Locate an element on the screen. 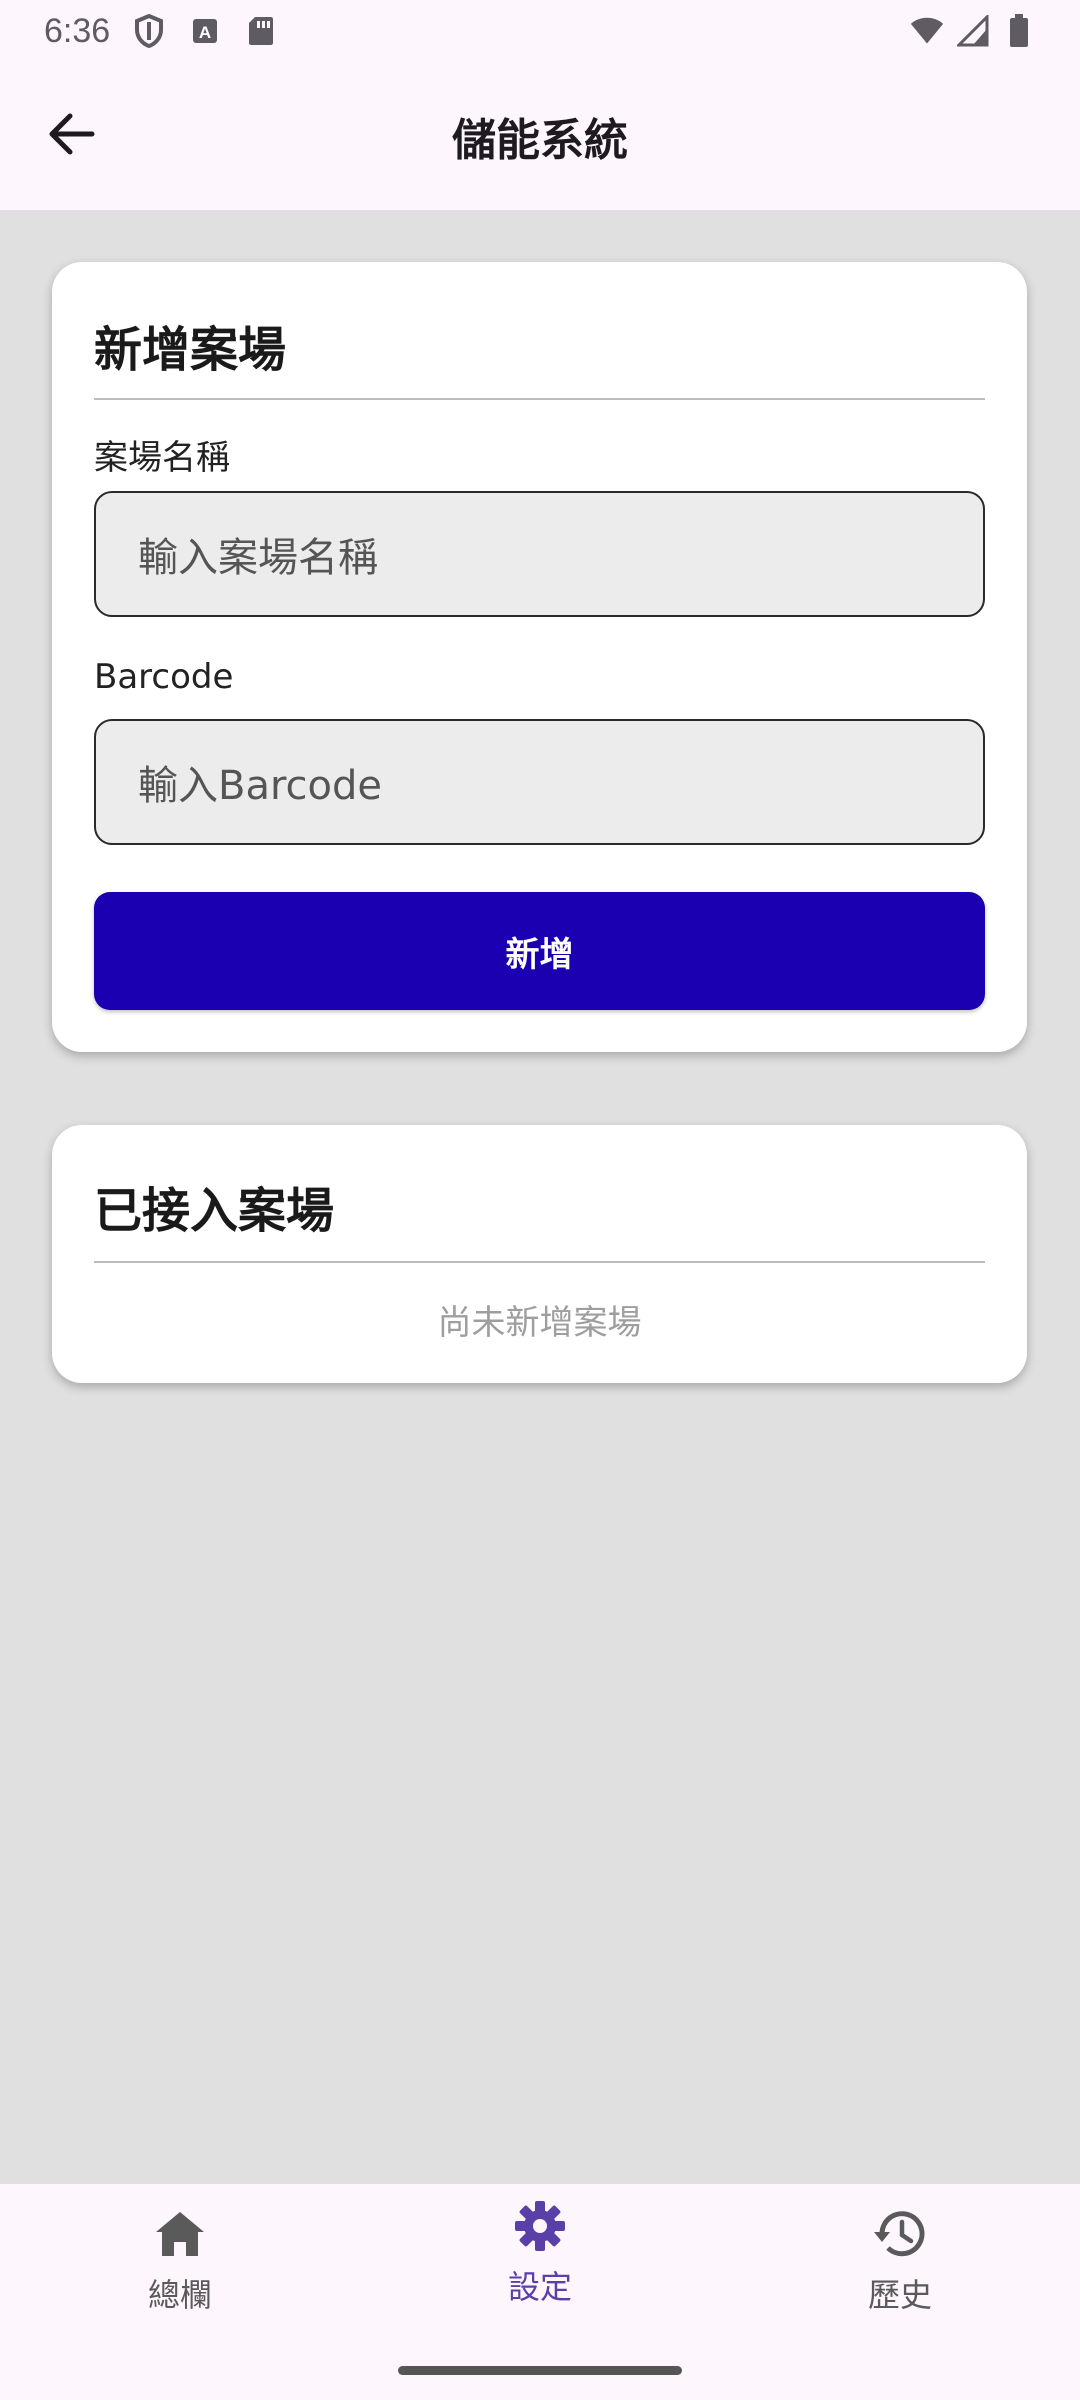  cell-signal-icon is located at coordinates (973, 31).